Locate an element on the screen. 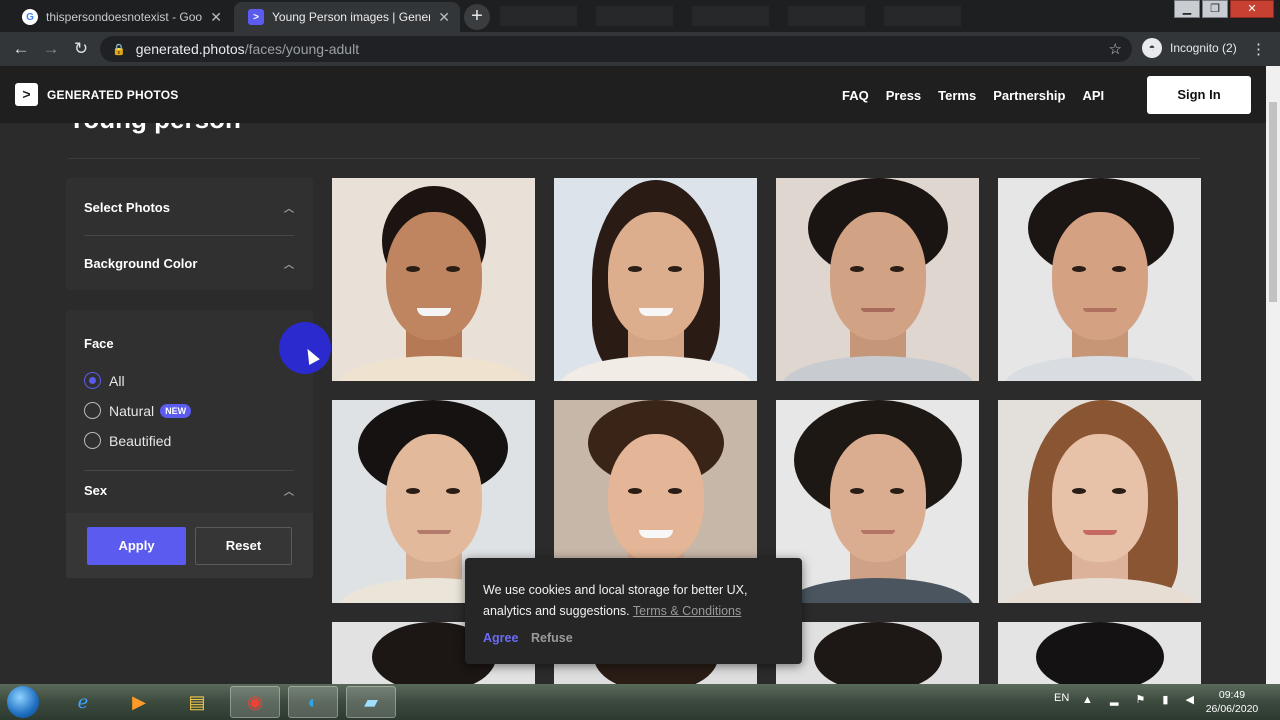 The image size is (1280, 720). sex-section: Sex ︿ is located at coordinates (189, 490).